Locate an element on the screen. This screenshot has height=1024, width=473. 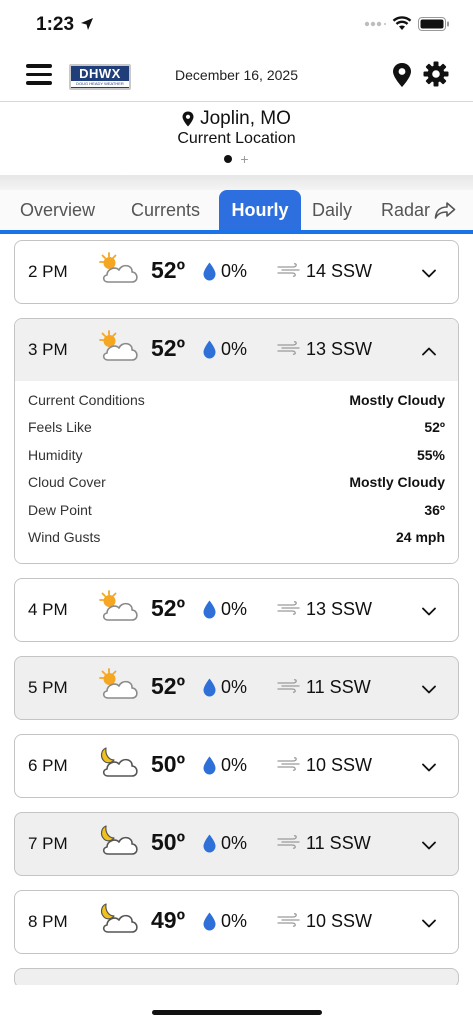
hourly-card: 6 PM 50º 0% 10 SSW is located at coordinates (236, 766).